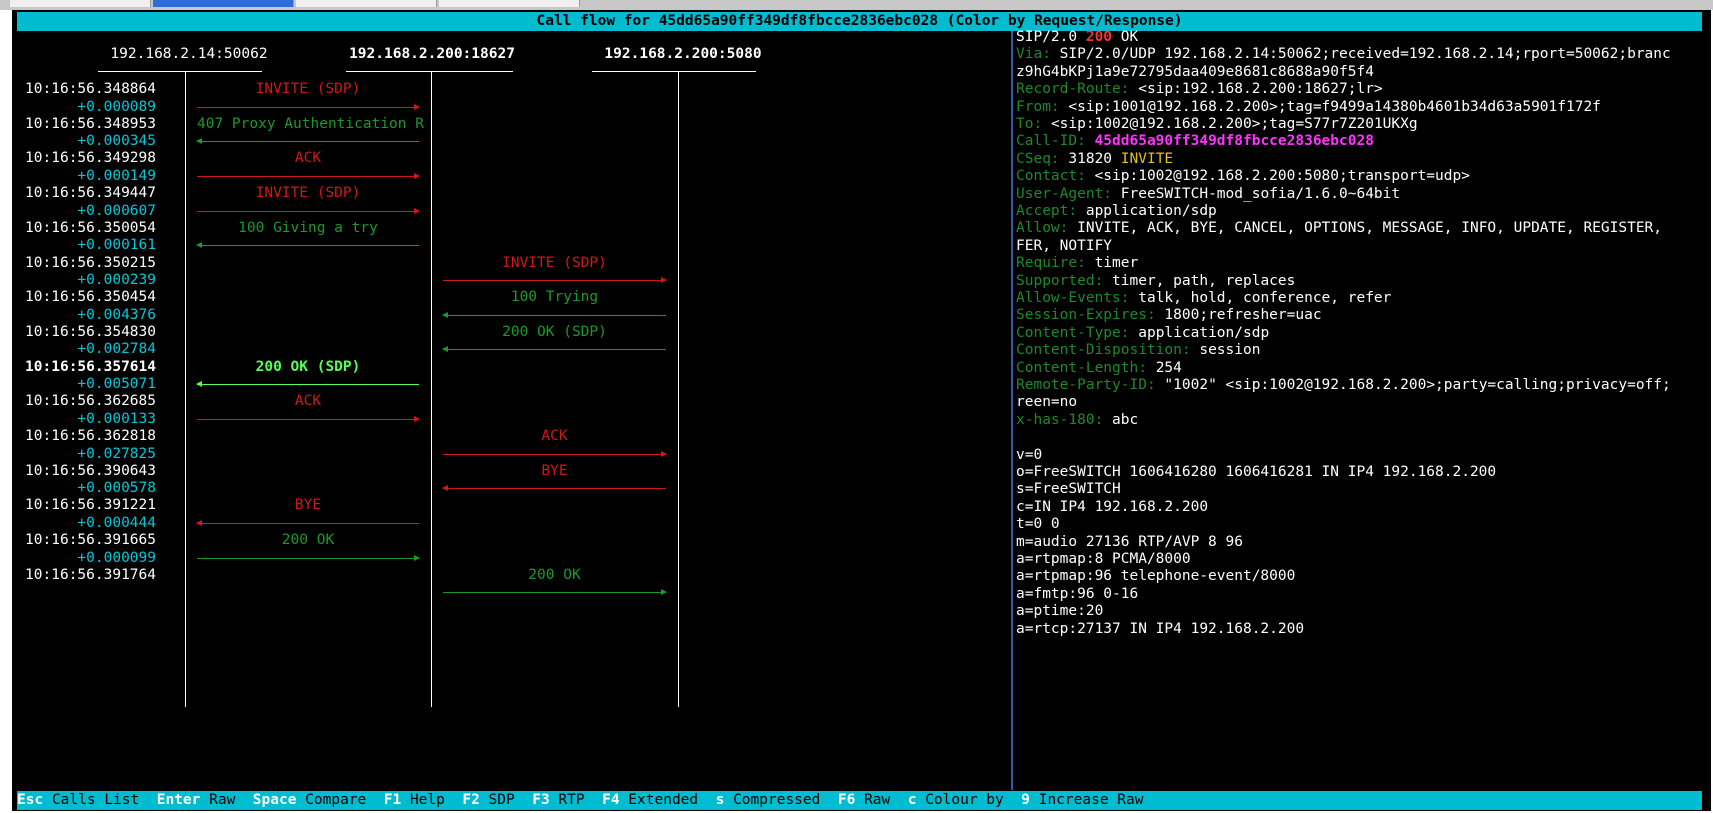 The width and height of the screenshot is (1713, 813). I want to click on flow-timestamp: 10:16:56.391221, so click(78, 505).